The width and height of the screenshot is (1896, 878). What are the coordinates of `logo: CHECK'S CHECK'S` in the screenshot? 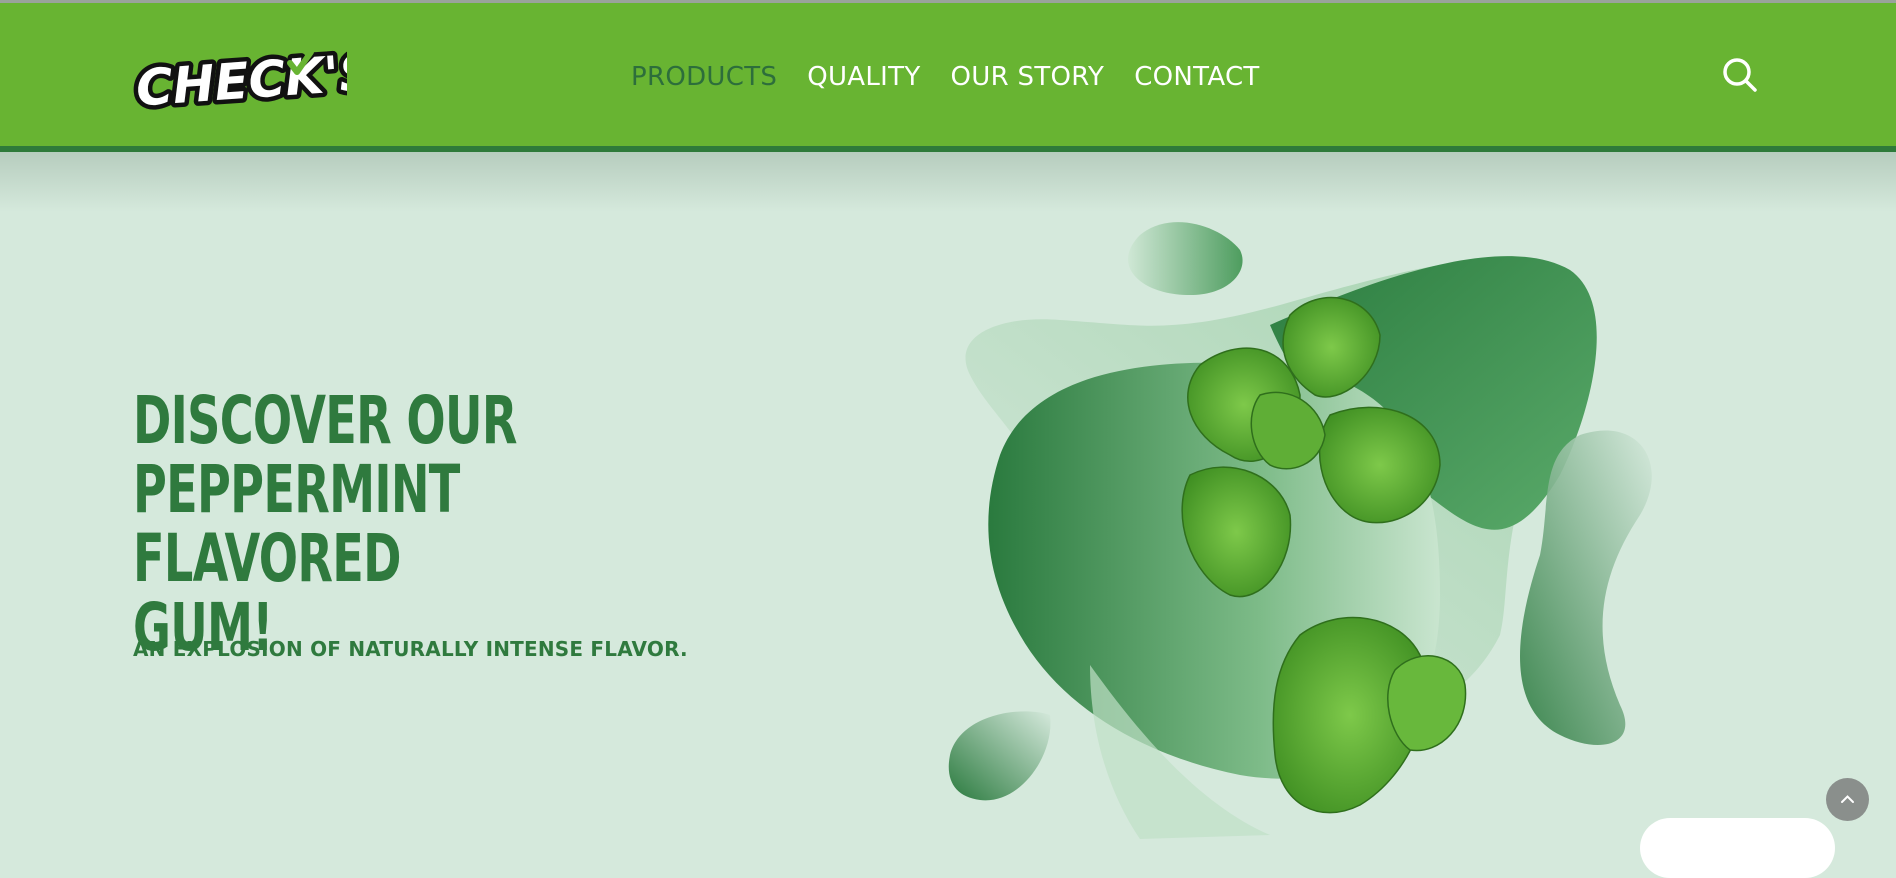 It's located at (256, 81).